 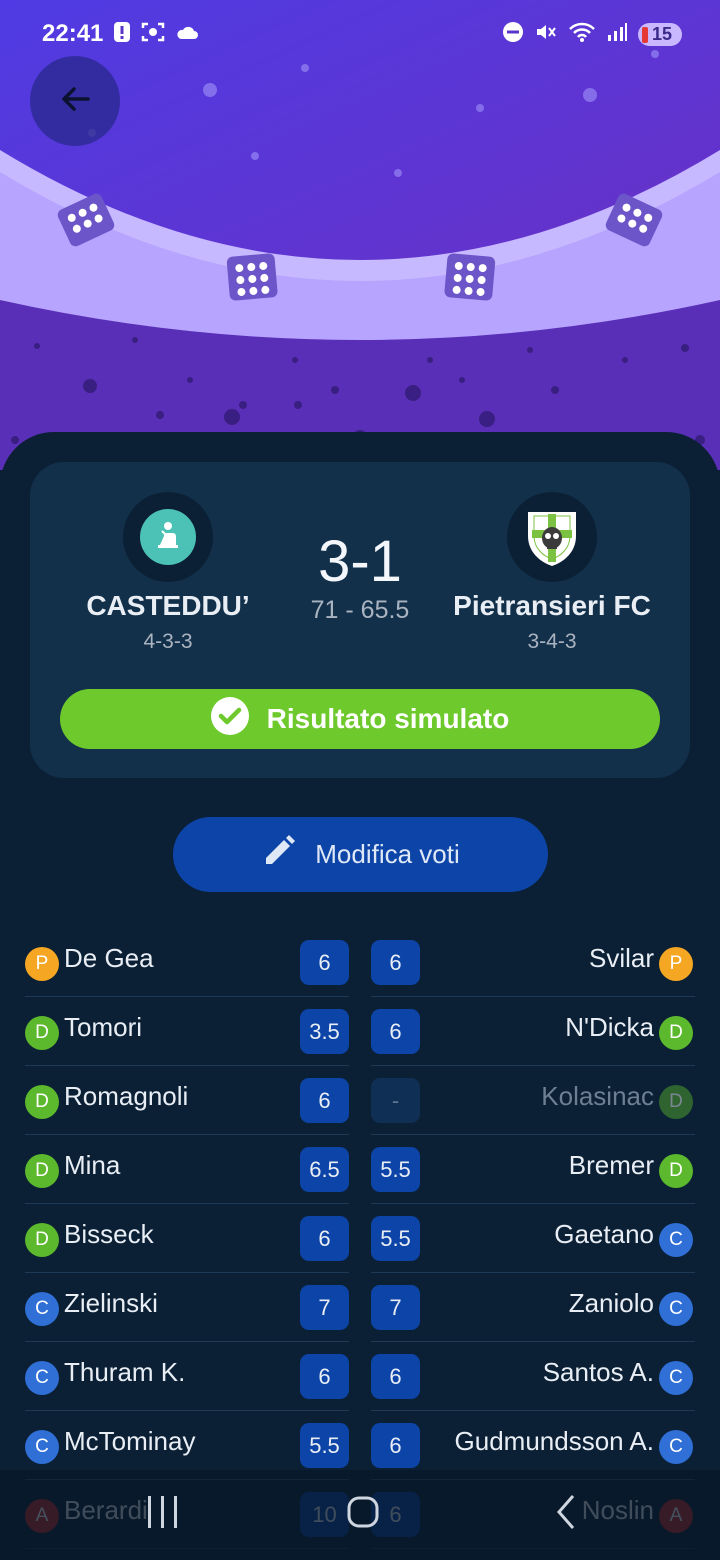 I want to click on home-team: CASTEDDU’ 4-3-3, so click(x=168, y=573).